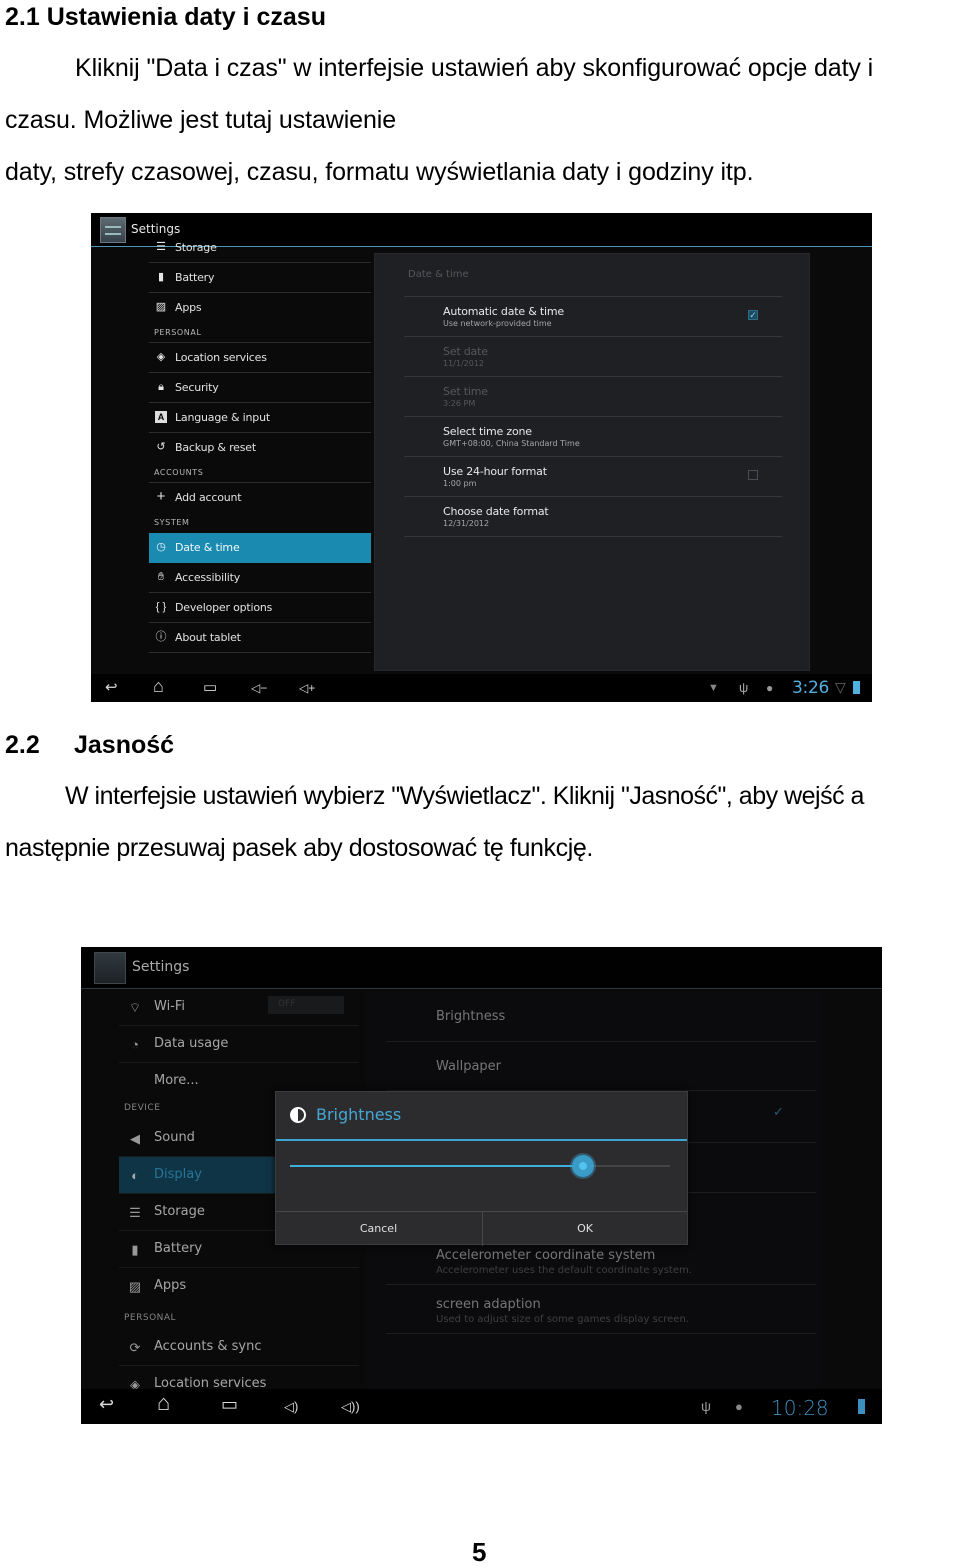  Describe the element at coordinates (378, 1229) in the screenshot. I see `cancel-button: Cancel` at that location.